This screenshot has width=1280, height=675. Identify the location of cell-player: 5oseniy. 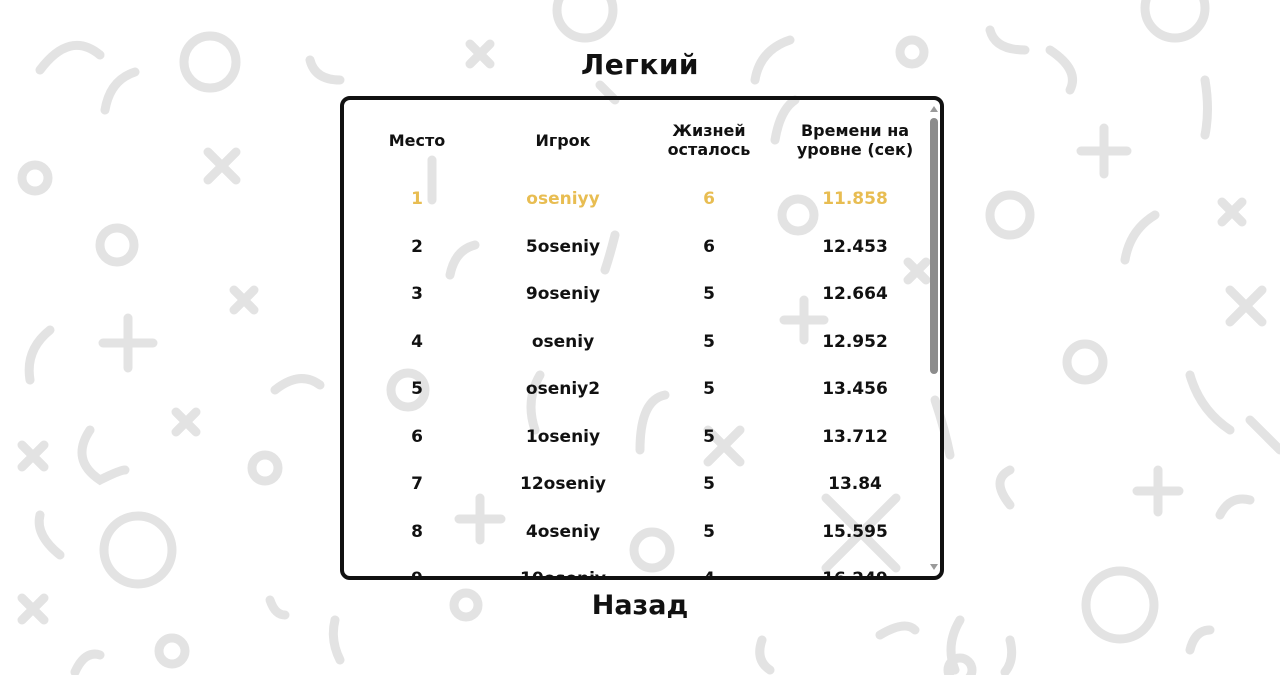
(563, 246).